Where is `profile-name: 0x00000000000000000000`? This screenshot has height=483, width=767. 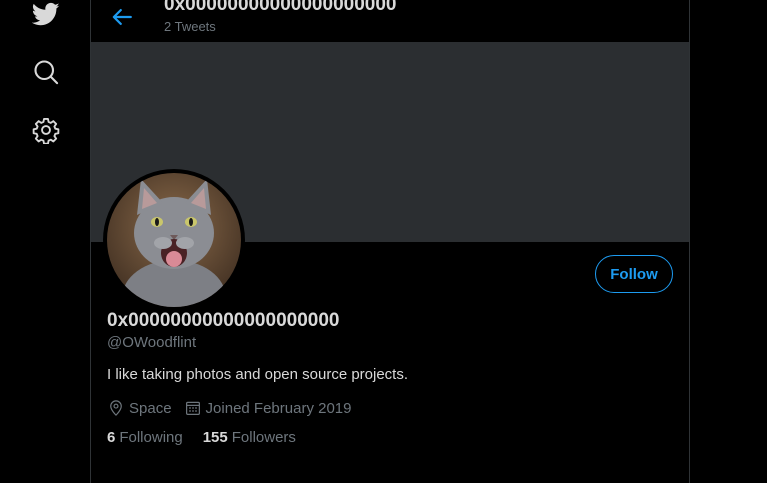
profile-name: 0x00000000000000000000 is located at coordinates (223, 320).